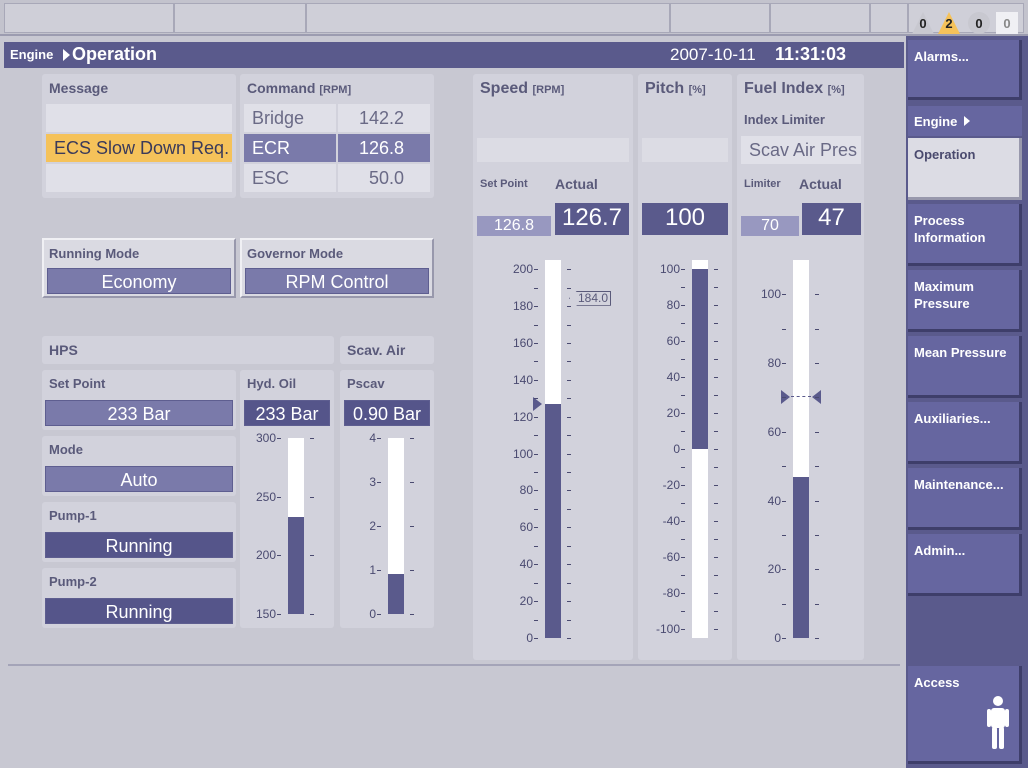 This screenshot has width=1028, height=768. What do you see at coordinates (290, 178) in the screenshot?
I see `command-source-esc: ESC` at bounding box center [290, 178].